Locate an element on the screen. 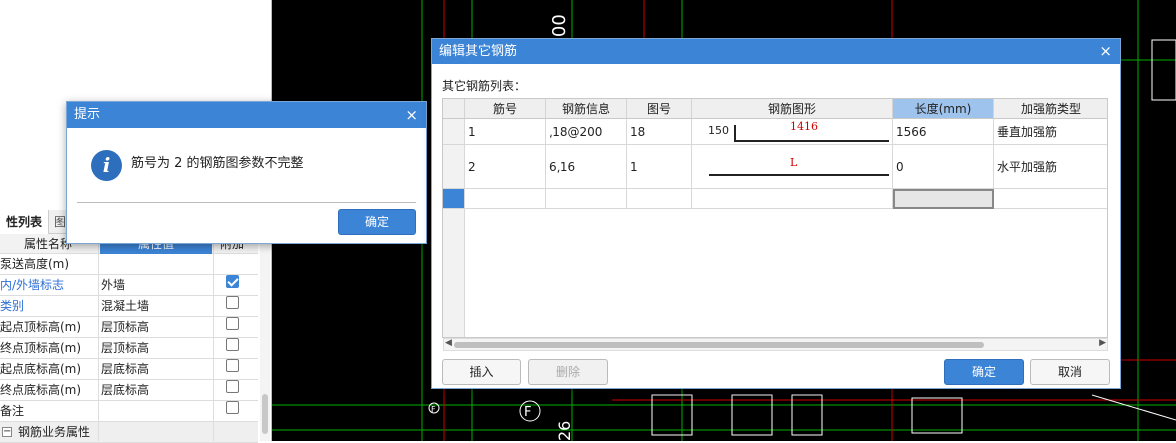 This screenshot has width=1176, height=443. rebar-id-cell is located at coordinates (505, 199).